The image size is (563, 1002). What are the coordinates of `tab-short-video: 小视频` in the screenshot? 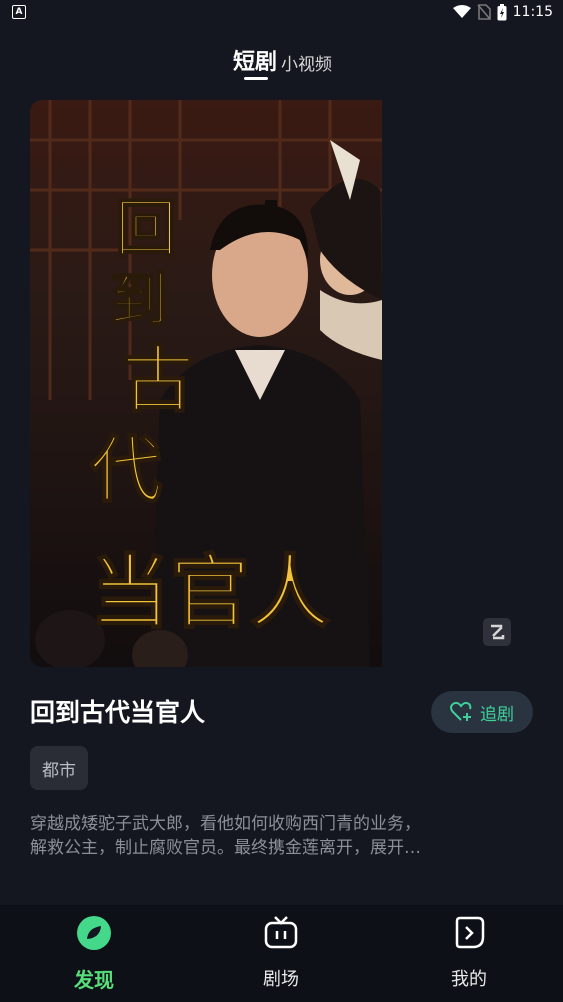 It's located at (306, 62).